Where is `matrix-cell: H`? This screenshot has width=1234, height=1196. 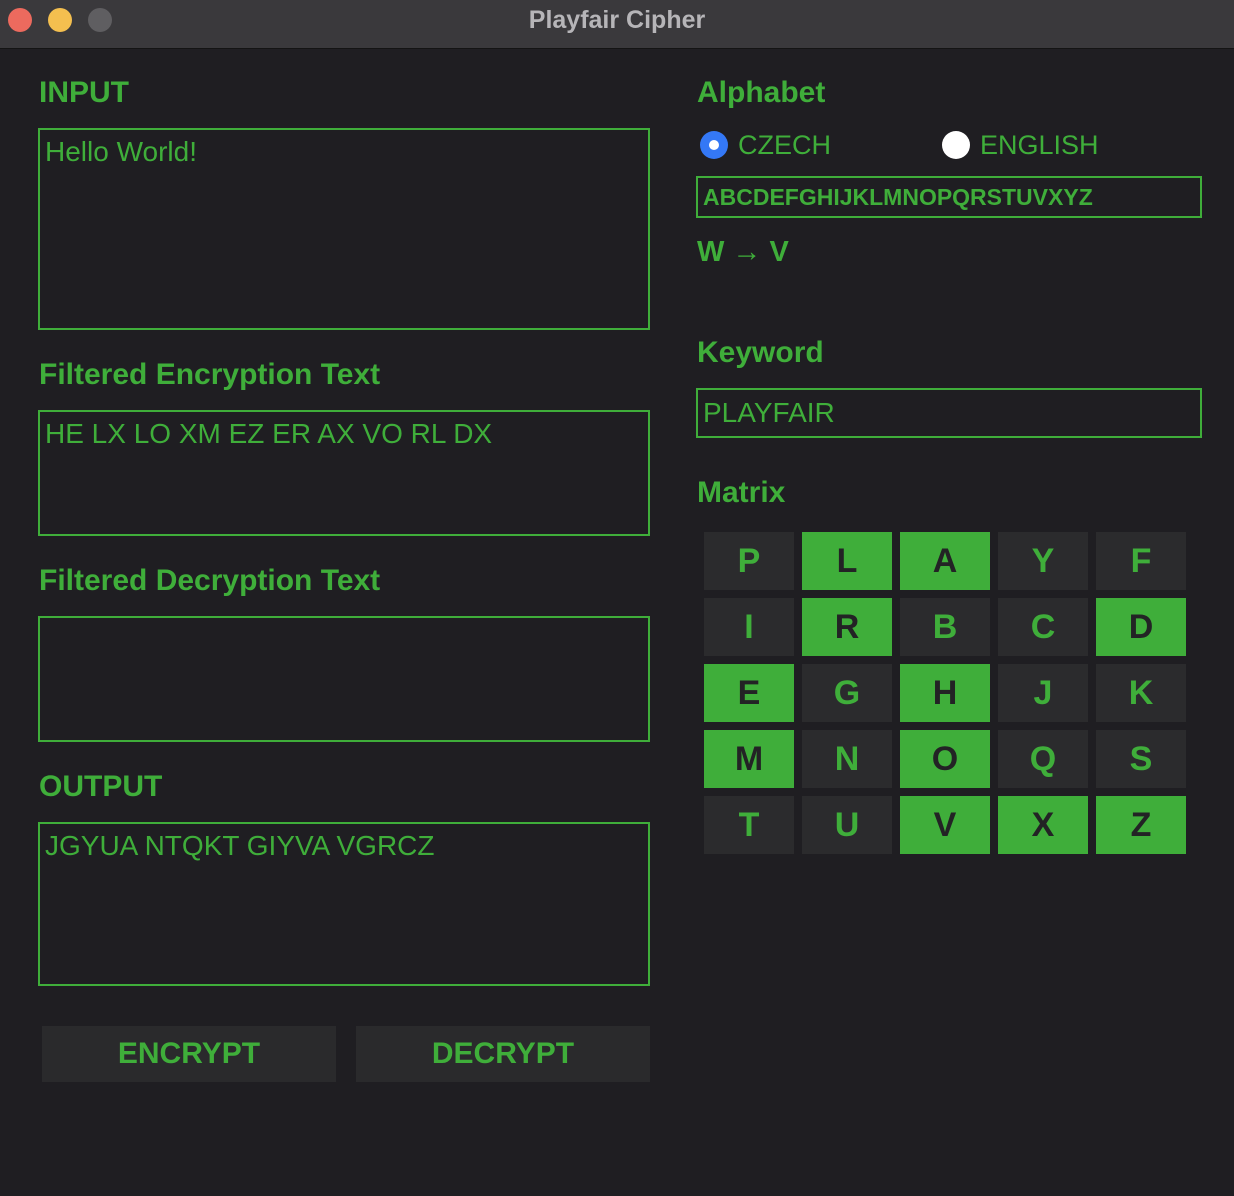
matrix-cell: H is located at coordinates (945, 693).